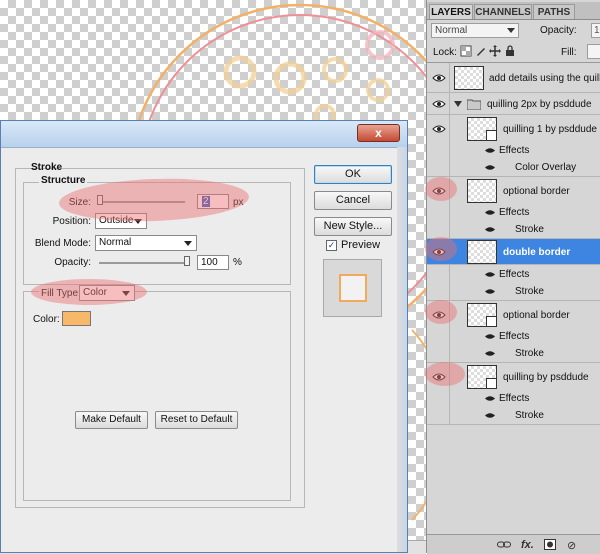  I want to click on color-label: Color:, so click(46, 319).